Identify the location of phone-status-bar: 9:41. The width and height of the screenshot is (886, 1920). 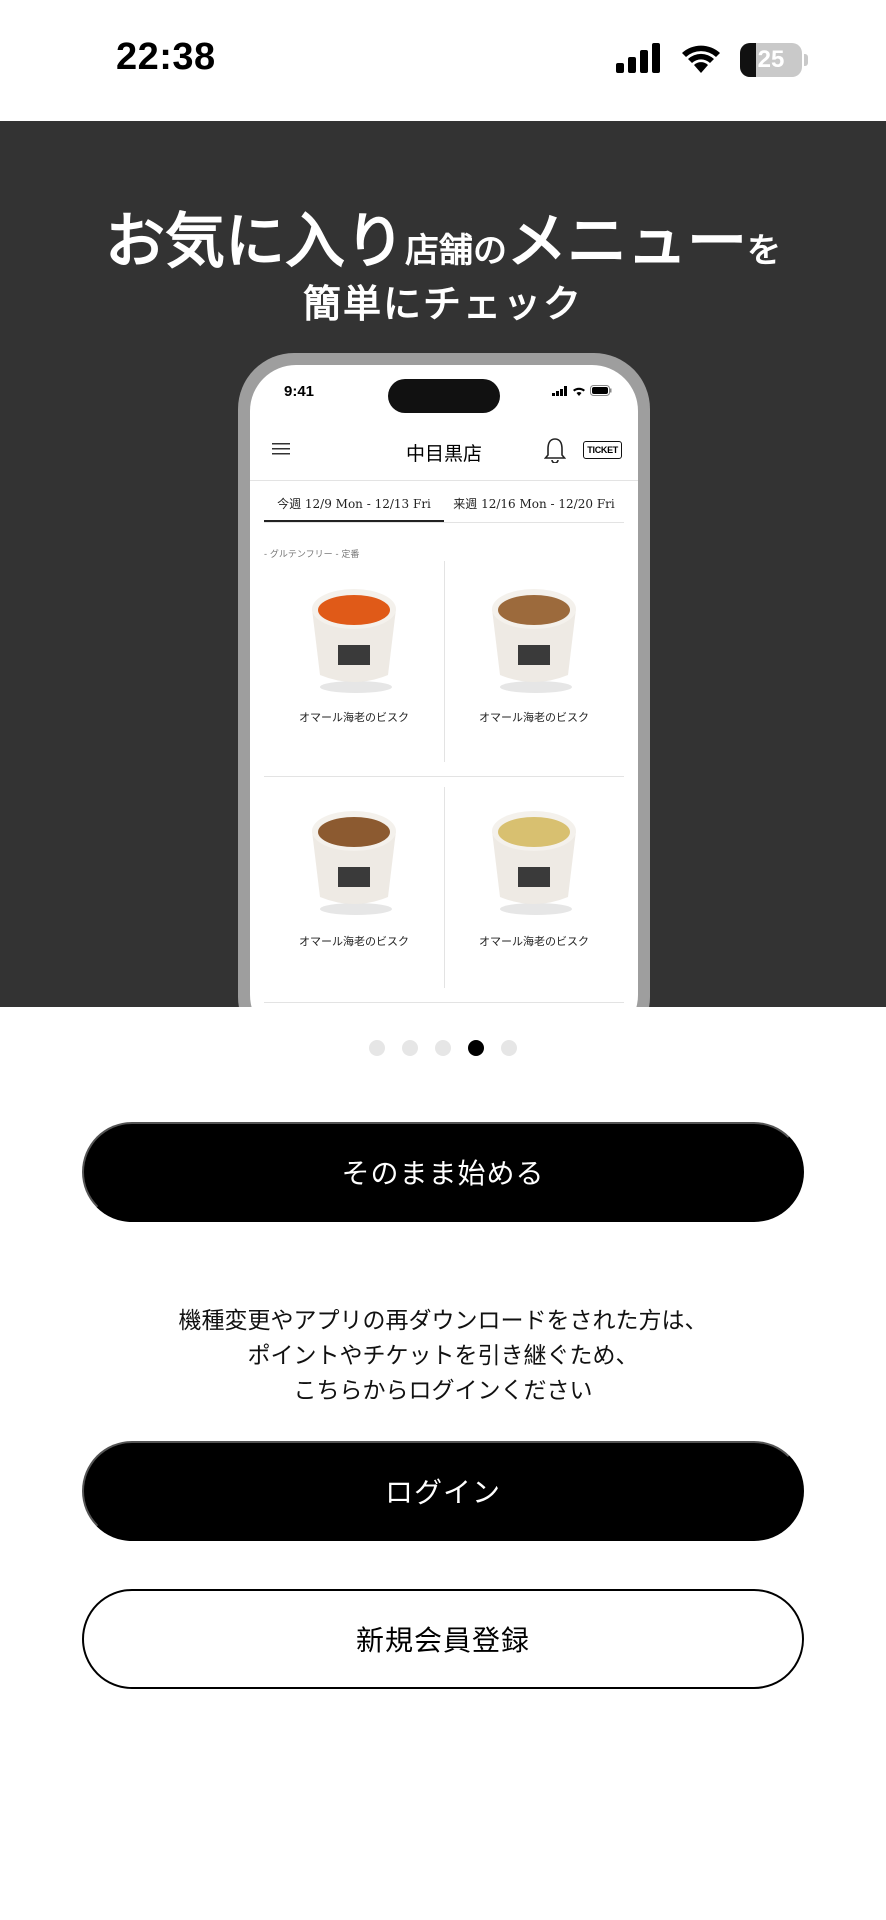
(444, 390).